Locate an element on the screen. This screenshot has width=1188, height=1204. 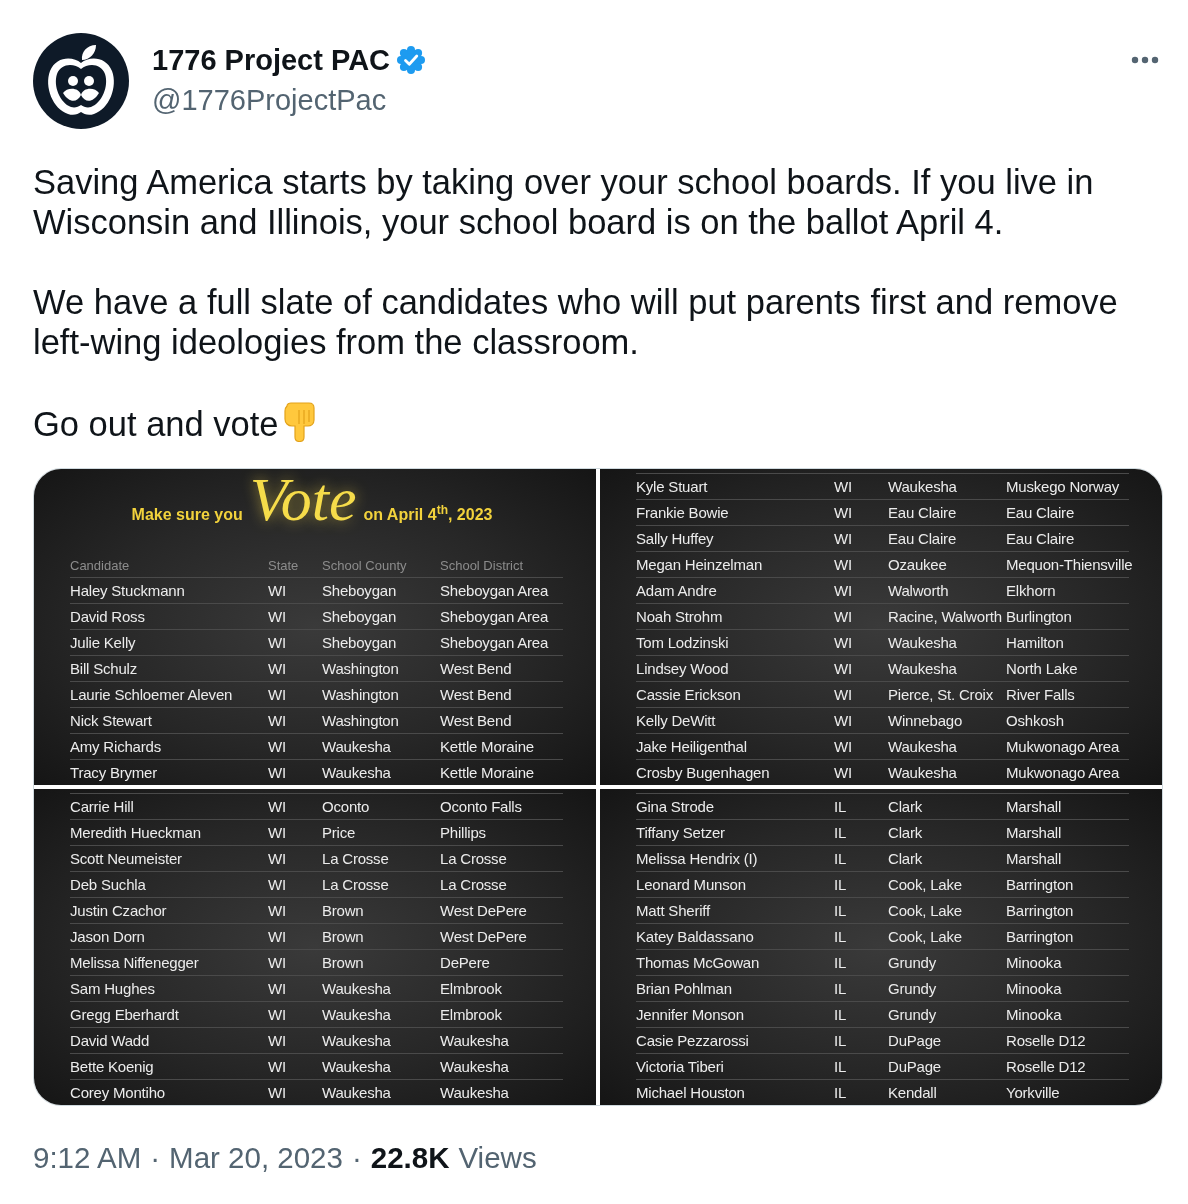
apple-logo-icon is located at coordinates (81, 81).